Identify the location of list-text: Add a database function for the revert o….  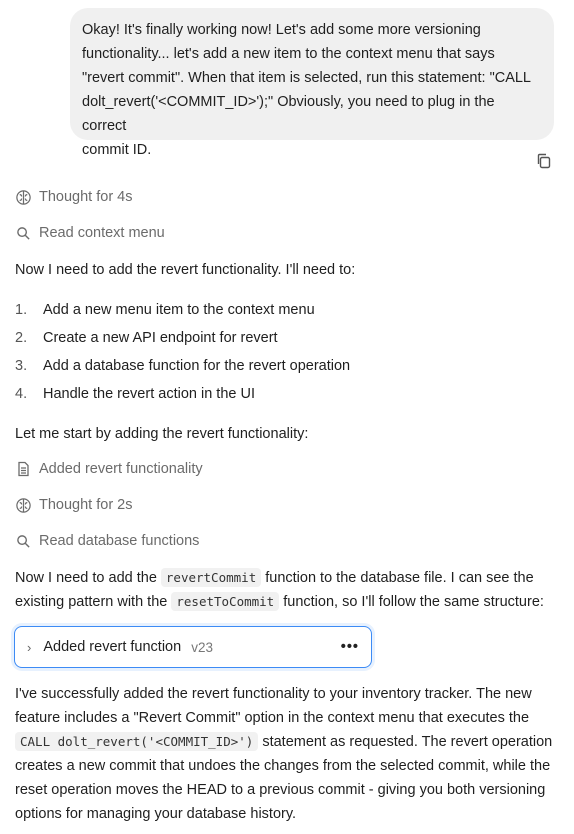
(197, 366).